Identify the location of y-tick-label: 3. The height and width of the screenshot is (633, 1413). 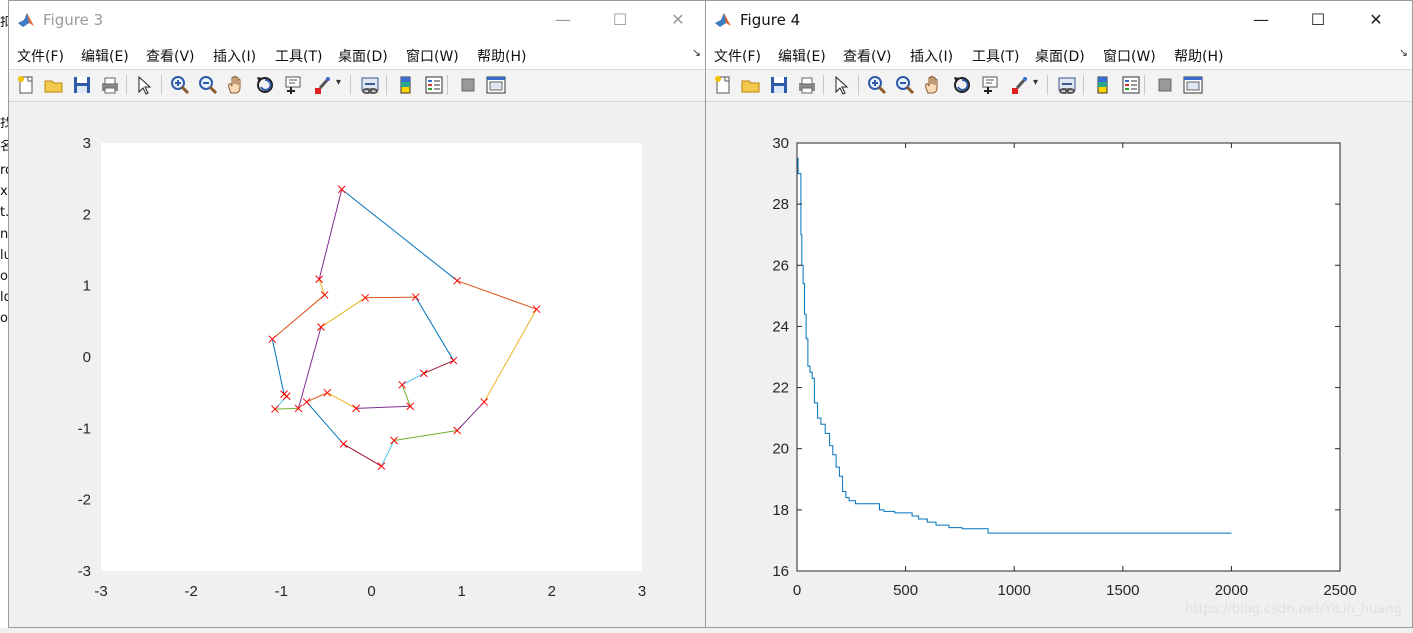
(87, 143).